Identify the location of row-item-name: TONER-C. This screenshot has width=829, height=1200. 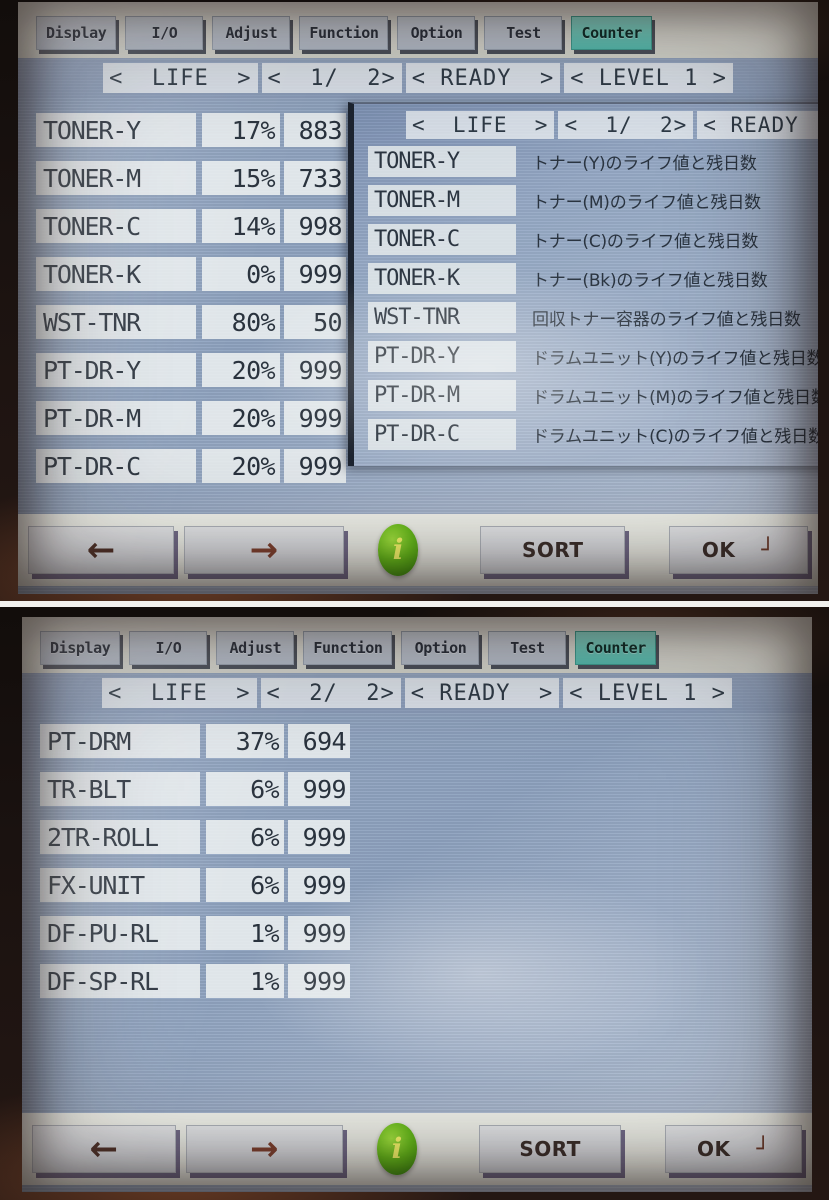
(116, 226).